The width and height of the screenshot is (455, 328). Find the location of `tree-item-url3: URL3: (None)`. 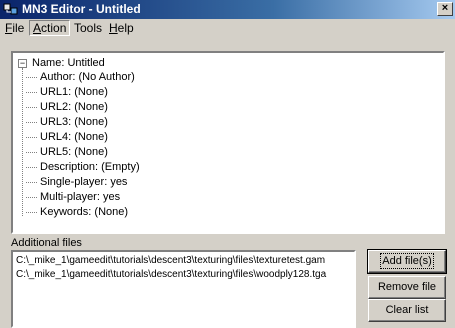

tree-item-url3: URL3: (None) is located at coordinates (67, 122).